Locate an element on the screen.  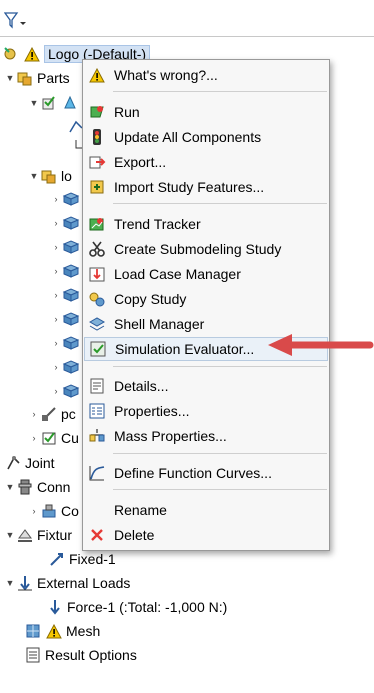
scissors-icon is located at coordinates (97, 249).